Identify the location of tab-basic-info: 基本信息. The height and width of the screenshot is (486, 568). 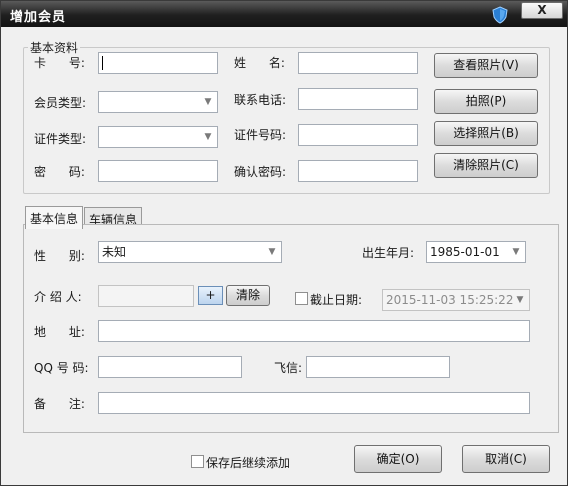
(54, 217).